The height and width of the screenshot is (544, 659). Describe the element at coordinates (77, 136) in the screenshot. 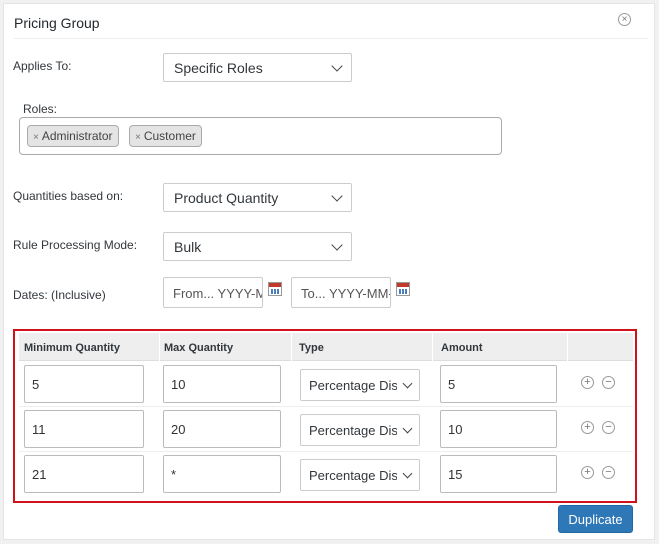

I see `role-tag-label: Administrator` at that location.